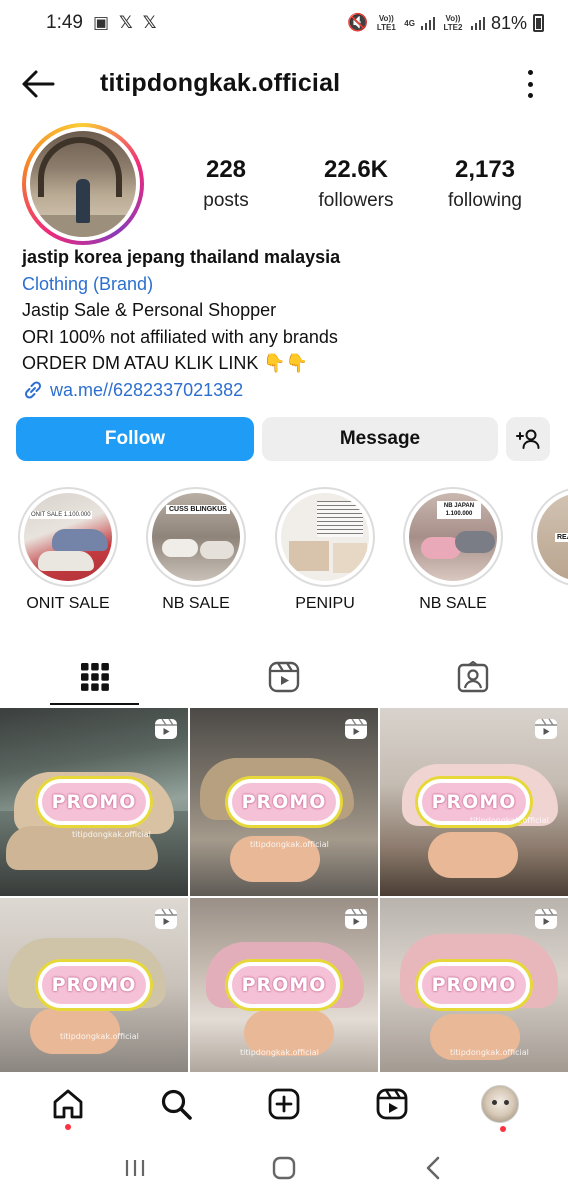  What do you see at coordinates (356, 200) in the screenshot?
I see `stat-label: followers` at bounding box center [356, 200].